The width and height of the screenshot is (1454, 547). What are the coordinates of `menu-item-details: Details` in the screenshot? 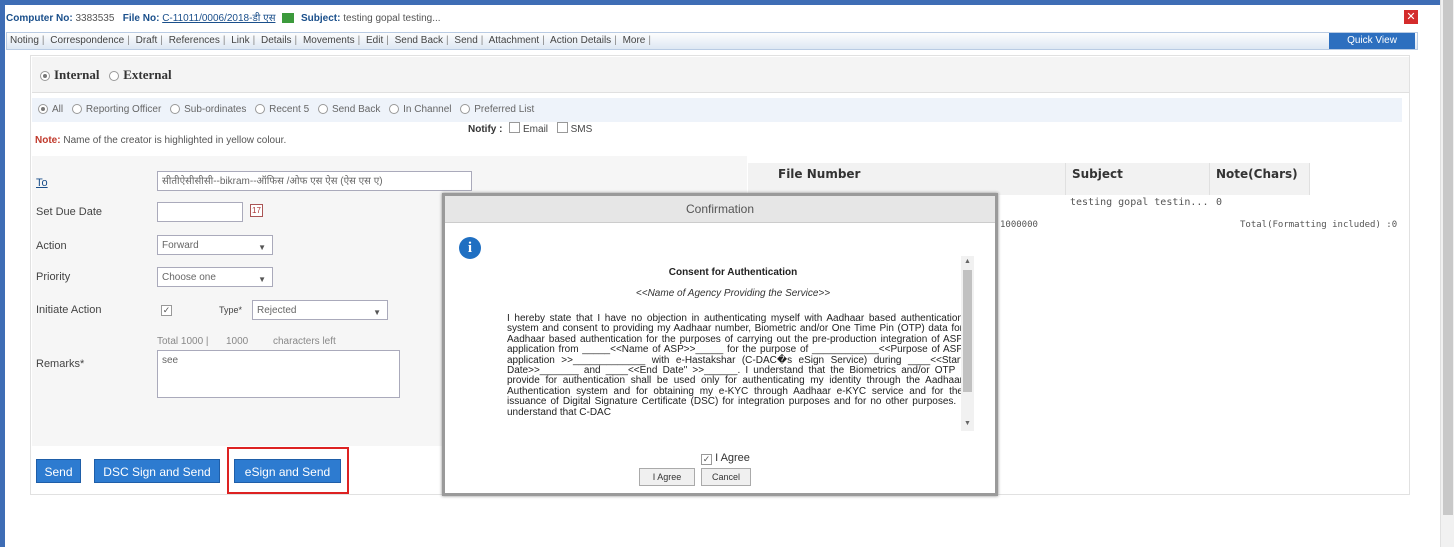 It's located at (276, 40).